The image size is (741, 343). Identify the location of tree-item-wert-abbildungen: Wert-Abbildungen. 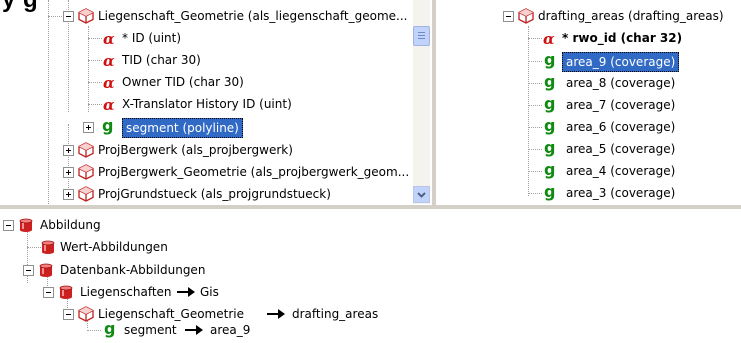
(250, 247).